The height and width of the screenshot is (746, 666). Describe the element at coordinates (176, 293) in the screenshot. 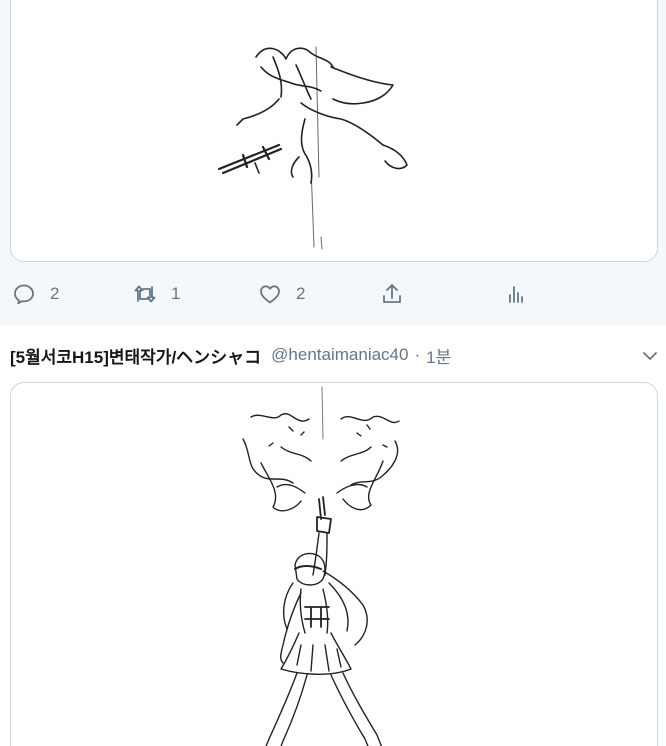

I see `retweet-count: 1` at that location.